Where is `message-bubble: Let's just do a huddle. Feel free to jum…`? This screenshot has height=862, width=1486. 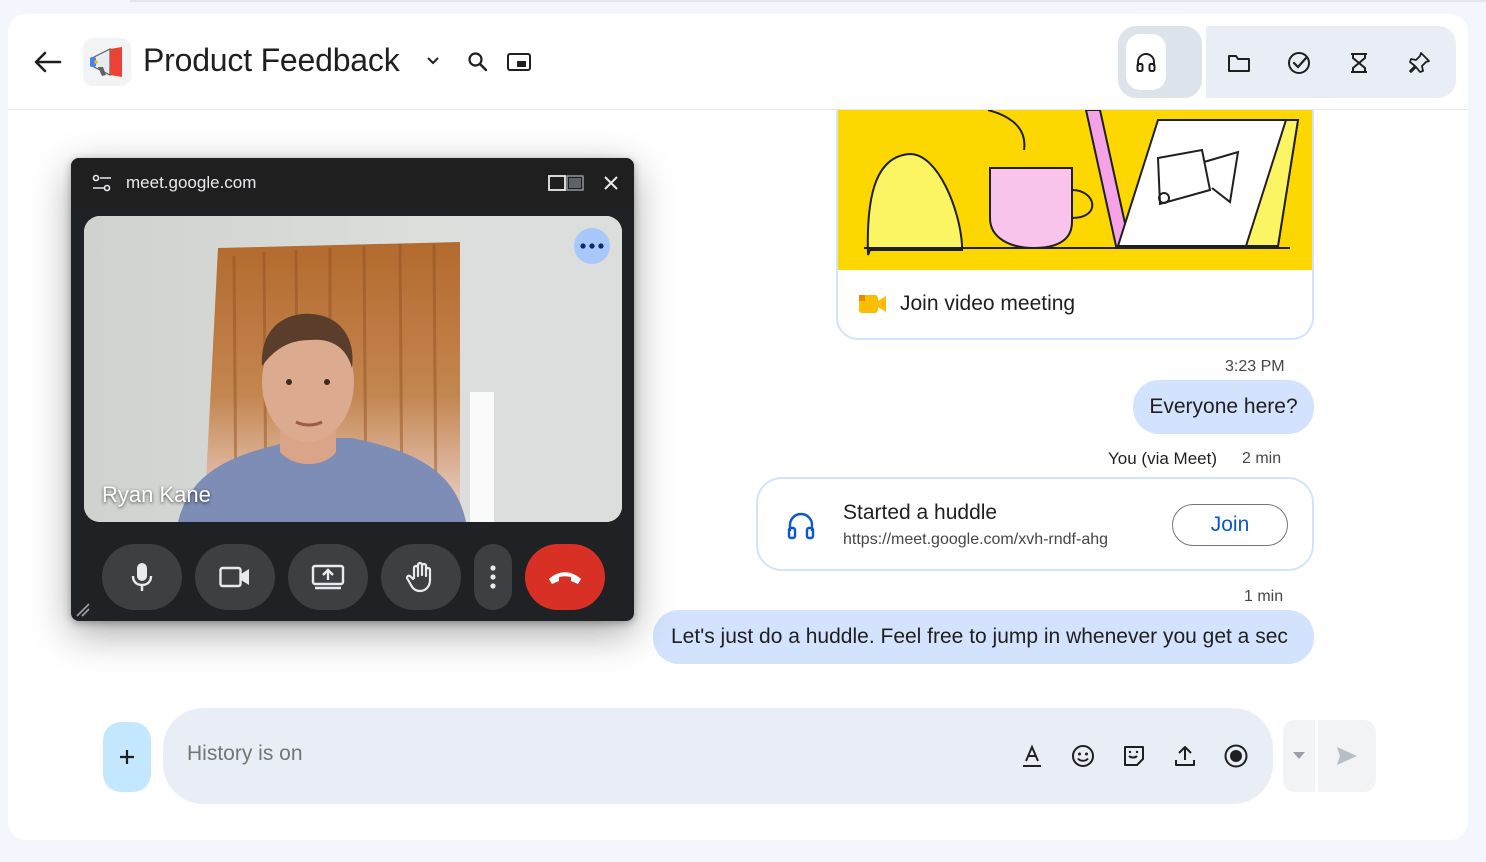 message-bubble: Let's just do a huddle. Feel free to jum… is located at coordinates (983, 637).